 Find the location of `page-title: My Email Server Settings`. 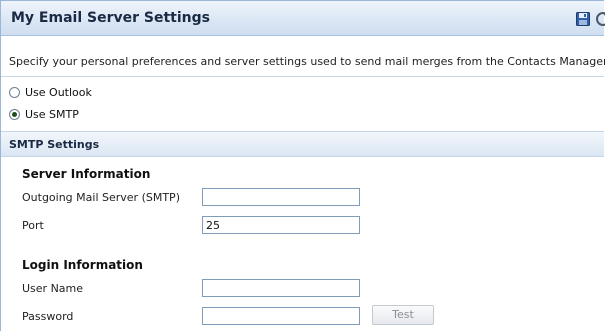

page-title: My Email Server Settings is located at coordinates (110, 18).